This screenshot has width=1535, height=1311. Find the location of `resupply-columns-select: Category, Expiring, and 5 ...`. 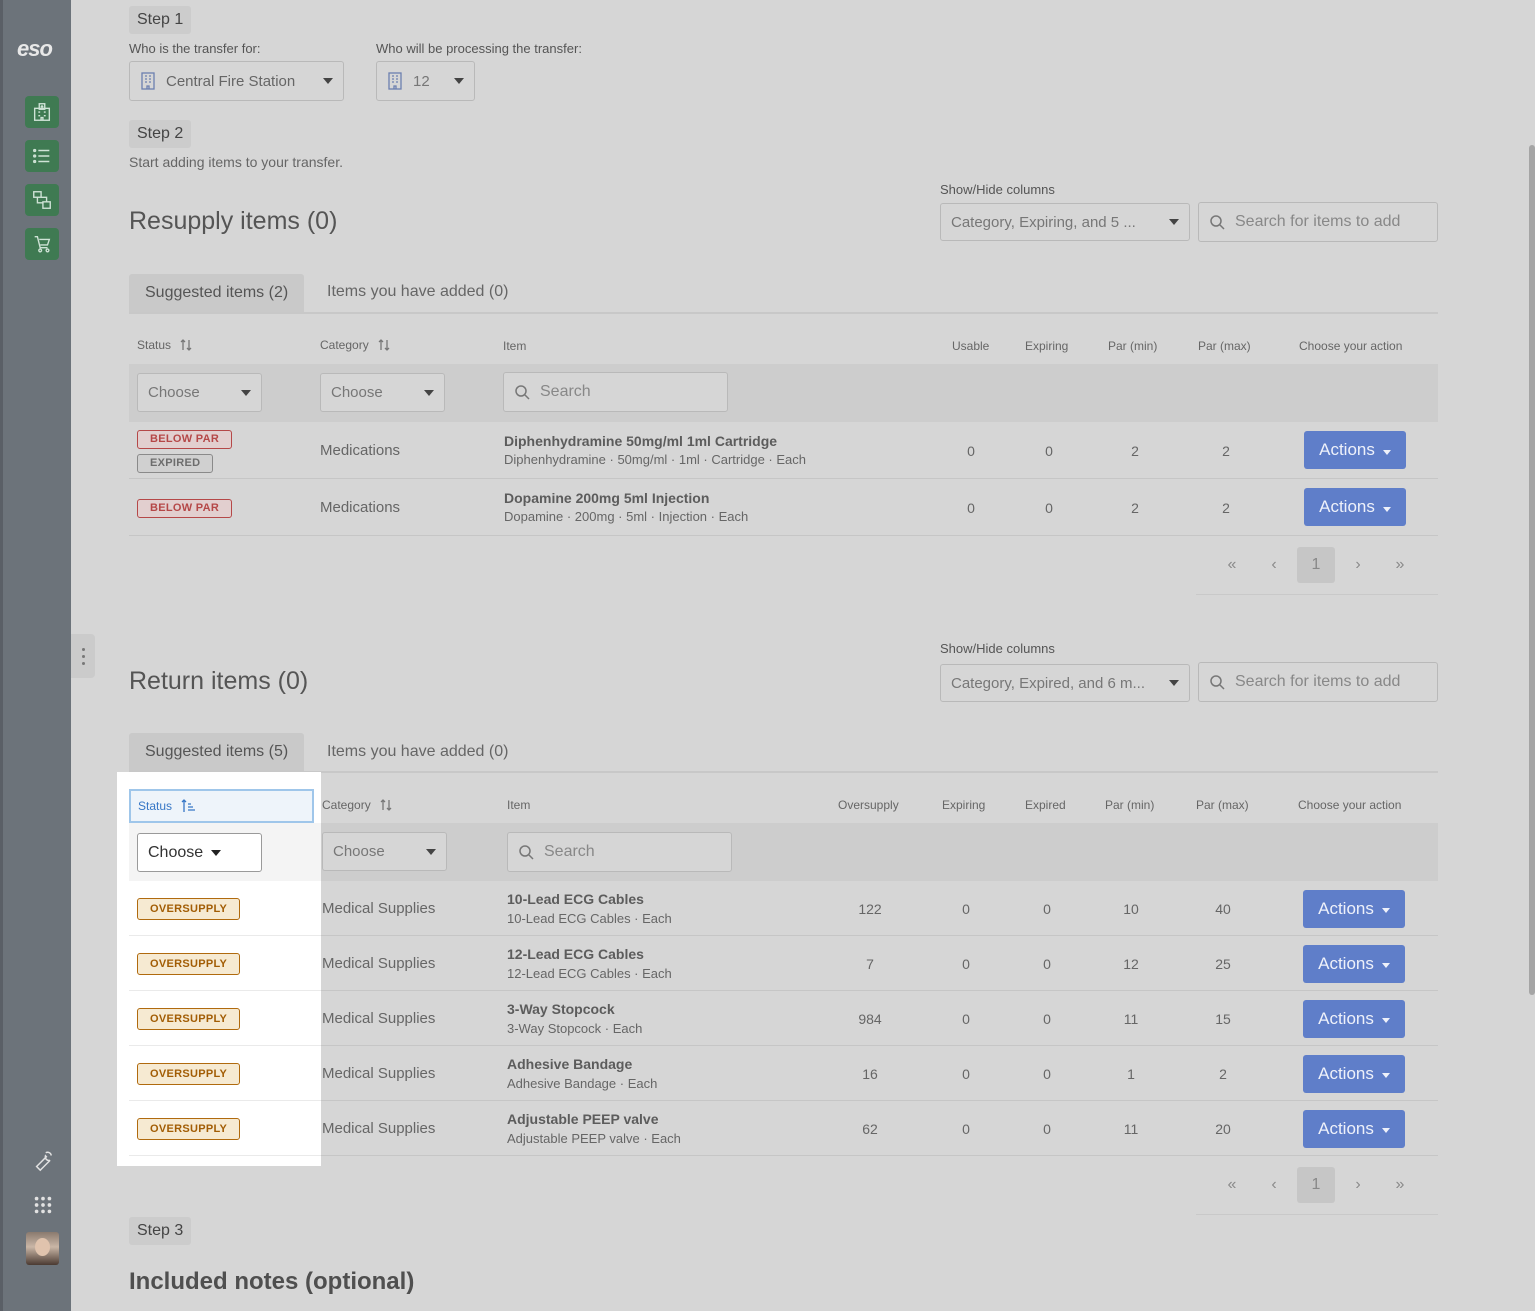

resupply-columns-select: Category, Expiring, and 5 ... is located at coordinates (1065, 222).